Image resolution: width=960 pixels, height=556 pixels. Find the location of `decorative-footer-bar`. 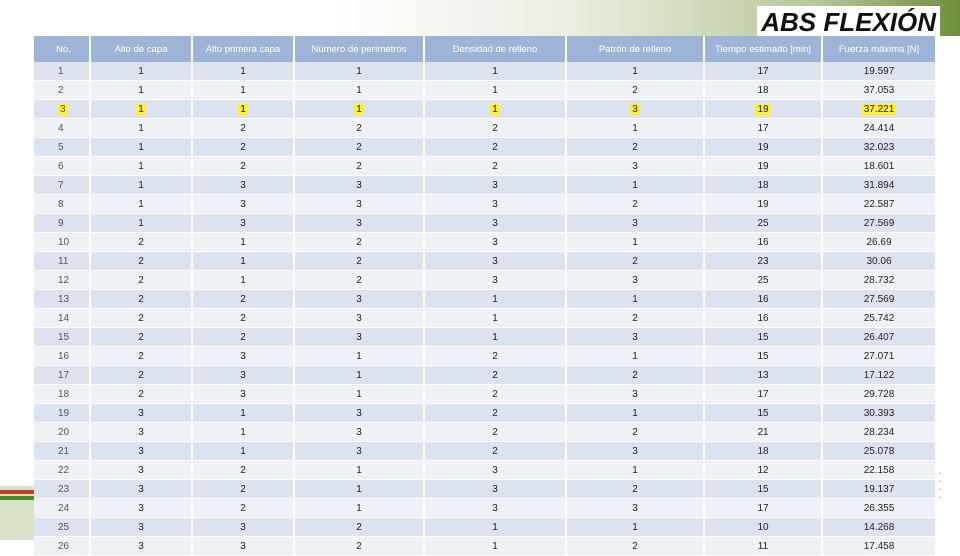

decorative-footer-bar is located at coordinates (17, 513).